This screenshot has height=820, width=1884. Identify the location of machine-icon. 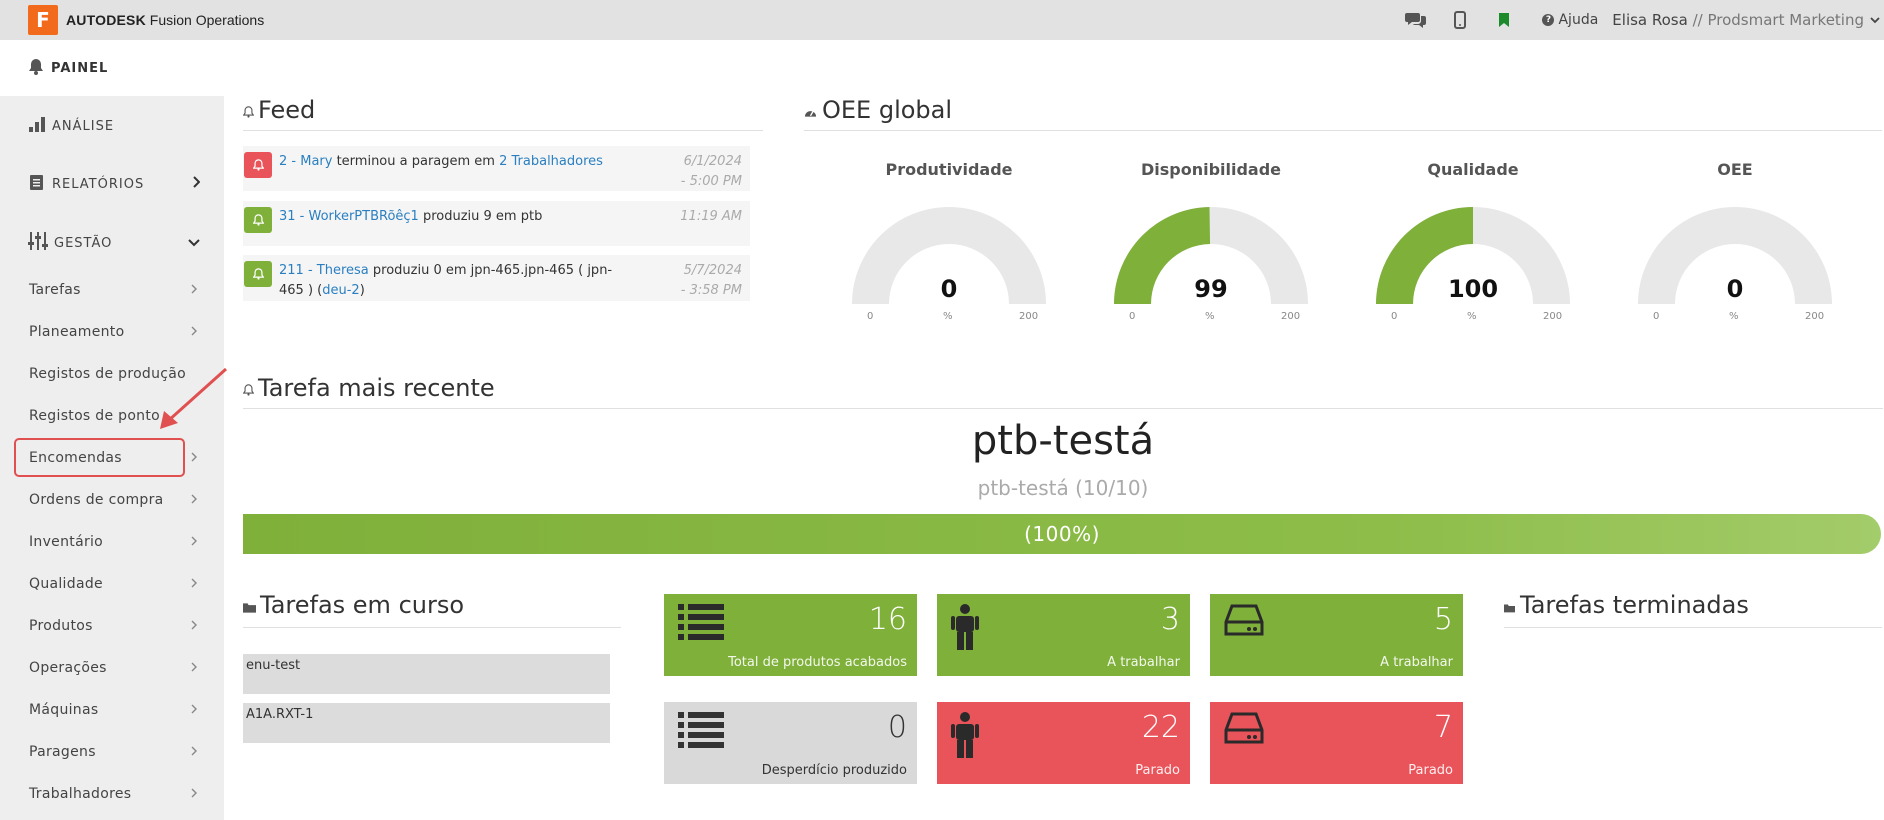
(1244, 622).